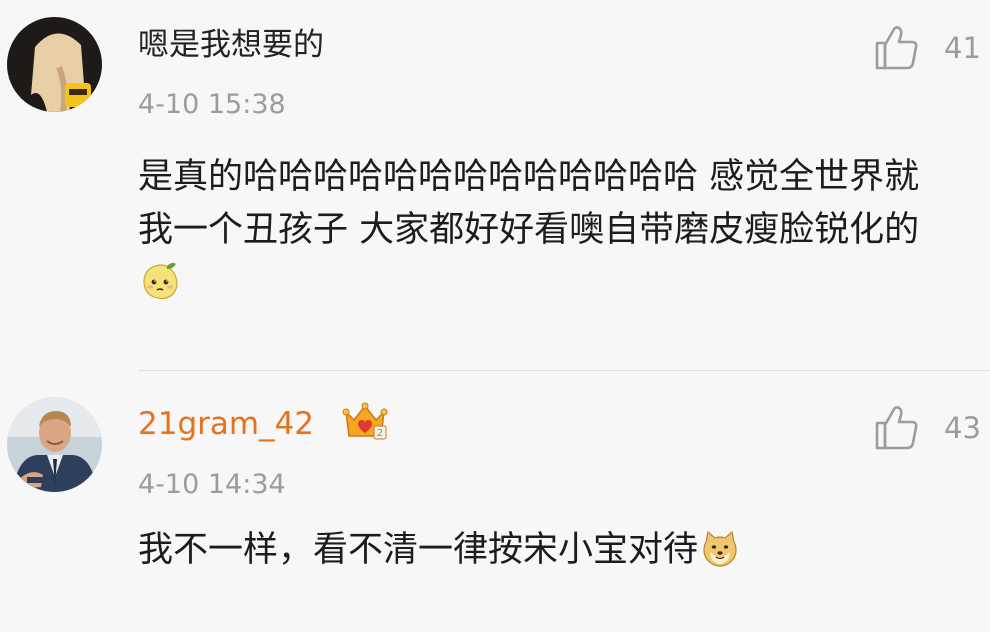  I want to click on comment-text: 我不一样，看不清一律按宋小宝对待, so click(533, 550).